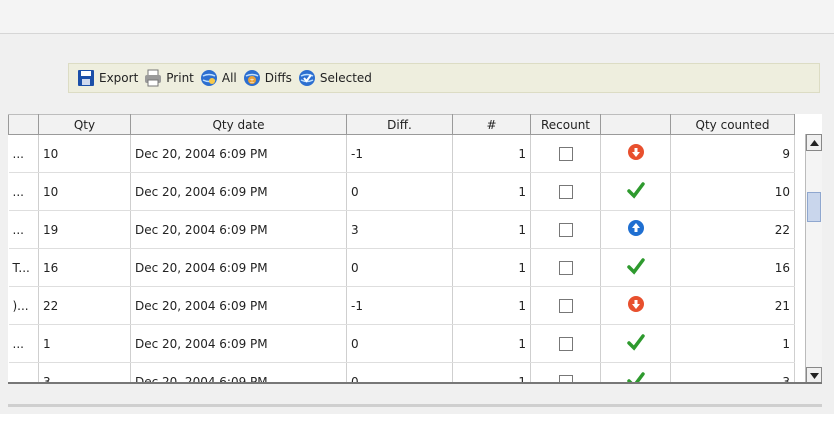  Describe the element at coordinates (635, 228) in the screenshot. I see `up-arrow-circle-icon` at that location.